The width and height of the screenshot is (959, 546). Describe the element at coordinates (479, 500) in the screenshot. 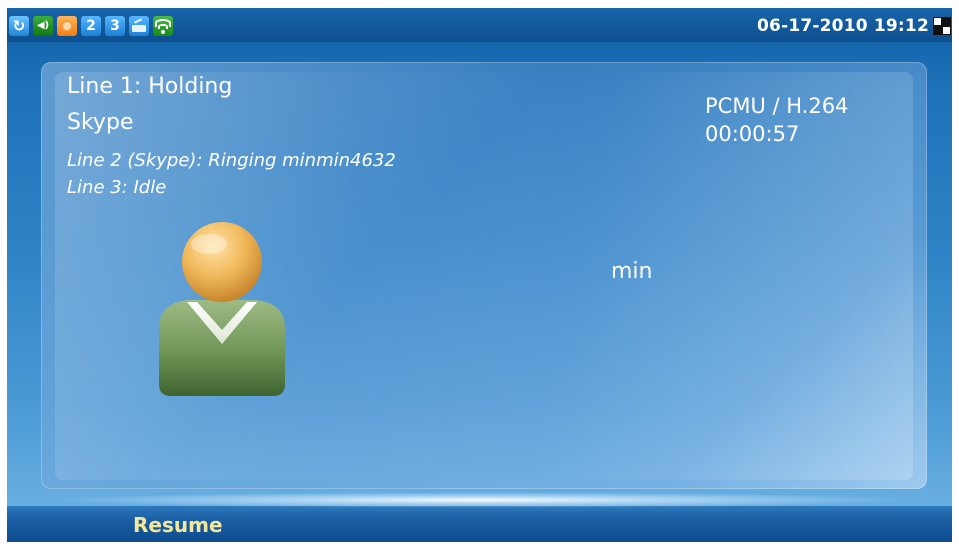

I see `softkey-bar-glow` at that location.